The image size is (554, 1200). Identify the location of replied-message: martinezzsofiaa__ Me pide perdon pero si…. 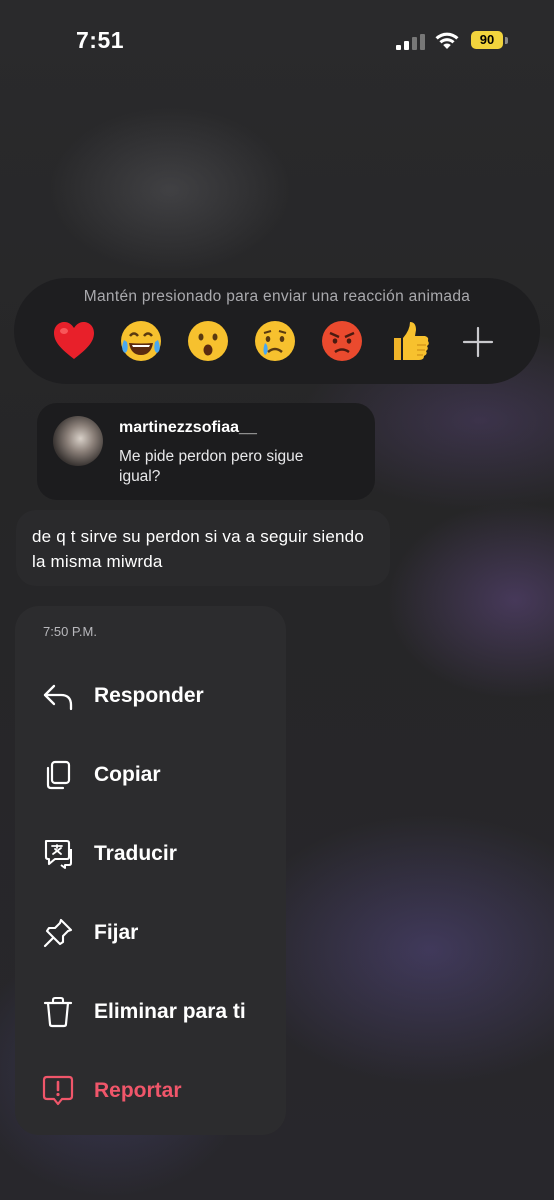
(206, 451).